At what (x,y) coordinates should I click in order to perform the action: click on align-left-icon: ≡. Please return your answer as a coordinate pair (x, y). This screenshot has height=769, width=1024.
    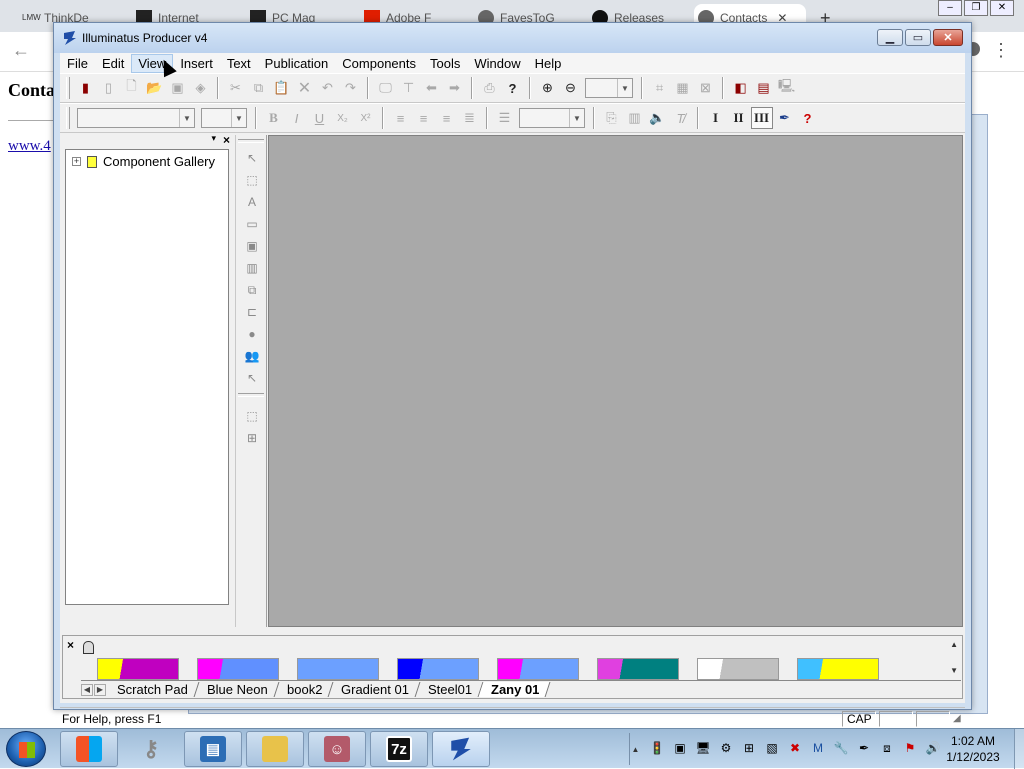
    Looking at the image, I should click on (401, 118).